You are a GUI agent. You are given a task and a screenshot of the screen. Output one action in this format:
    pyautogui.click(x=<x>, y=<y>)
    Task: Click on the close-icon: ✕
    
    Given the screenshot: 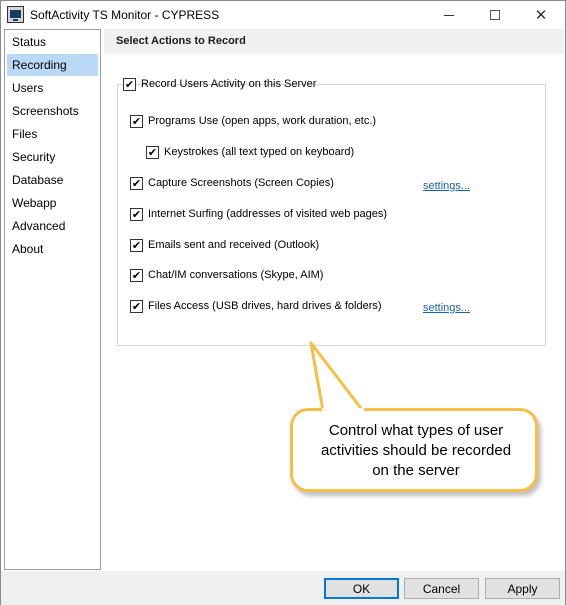 What is the action you would take?
    pyautogui.click(x=541, y=15)
    